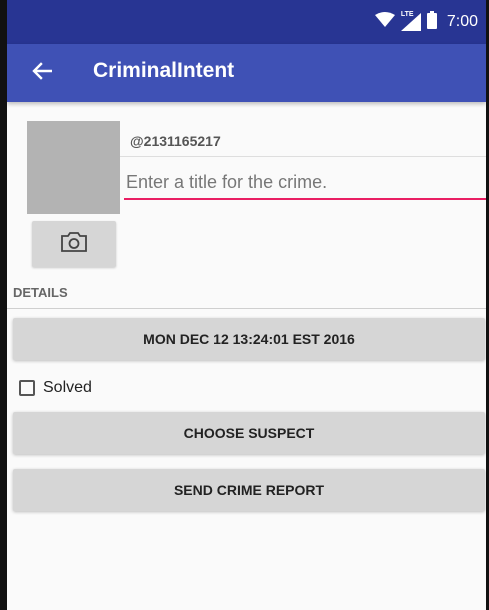 The height and width of the screenshot is (610, 489). Describe the element at coordinates (410, 21) in the screenshot. I see `cell-signal-icon: LTE` at that location.